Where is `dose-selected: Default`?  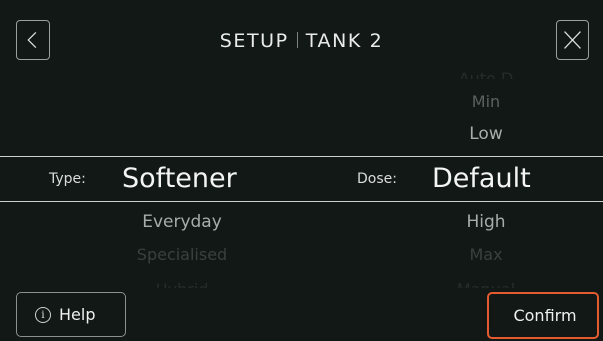
dose-selected: Default is located at coordinates (481, 178).